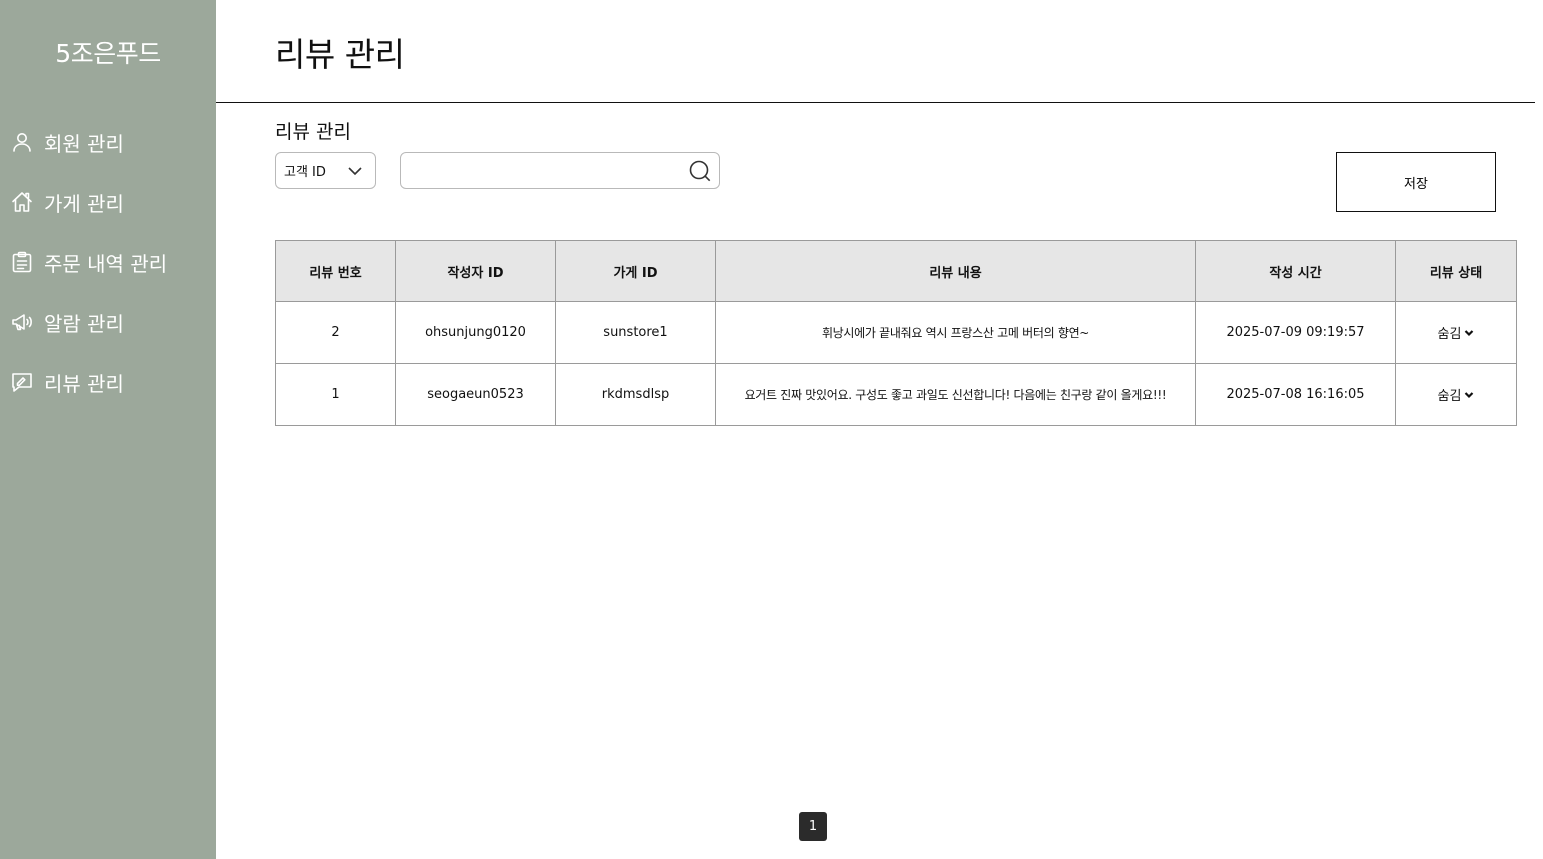 The width and height of the screenshot is (1543, 859). I want to click on brand-logo-text: 5조은푸드, so click(108, 52).